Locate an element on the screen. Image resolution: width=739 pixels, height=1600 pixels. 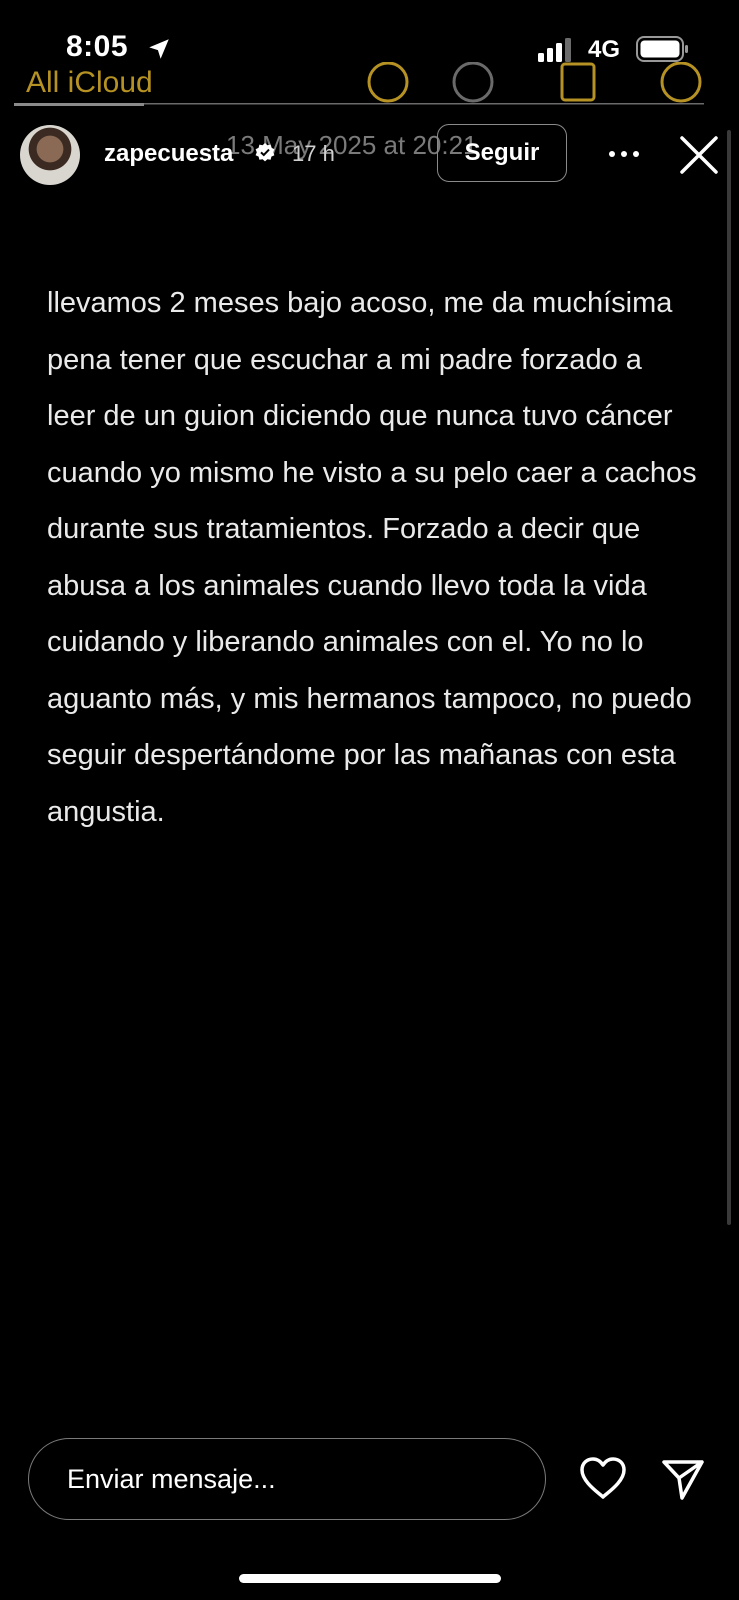
story-time-ago: 17 h is located at coordinates (313, 153).